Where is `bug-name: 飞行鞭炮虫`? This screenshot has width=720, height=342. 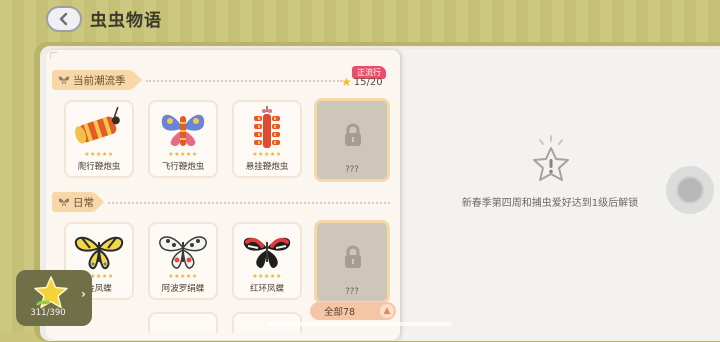 bug-name: 飞行鞭炮虫 is located at coordinates (183, 167).